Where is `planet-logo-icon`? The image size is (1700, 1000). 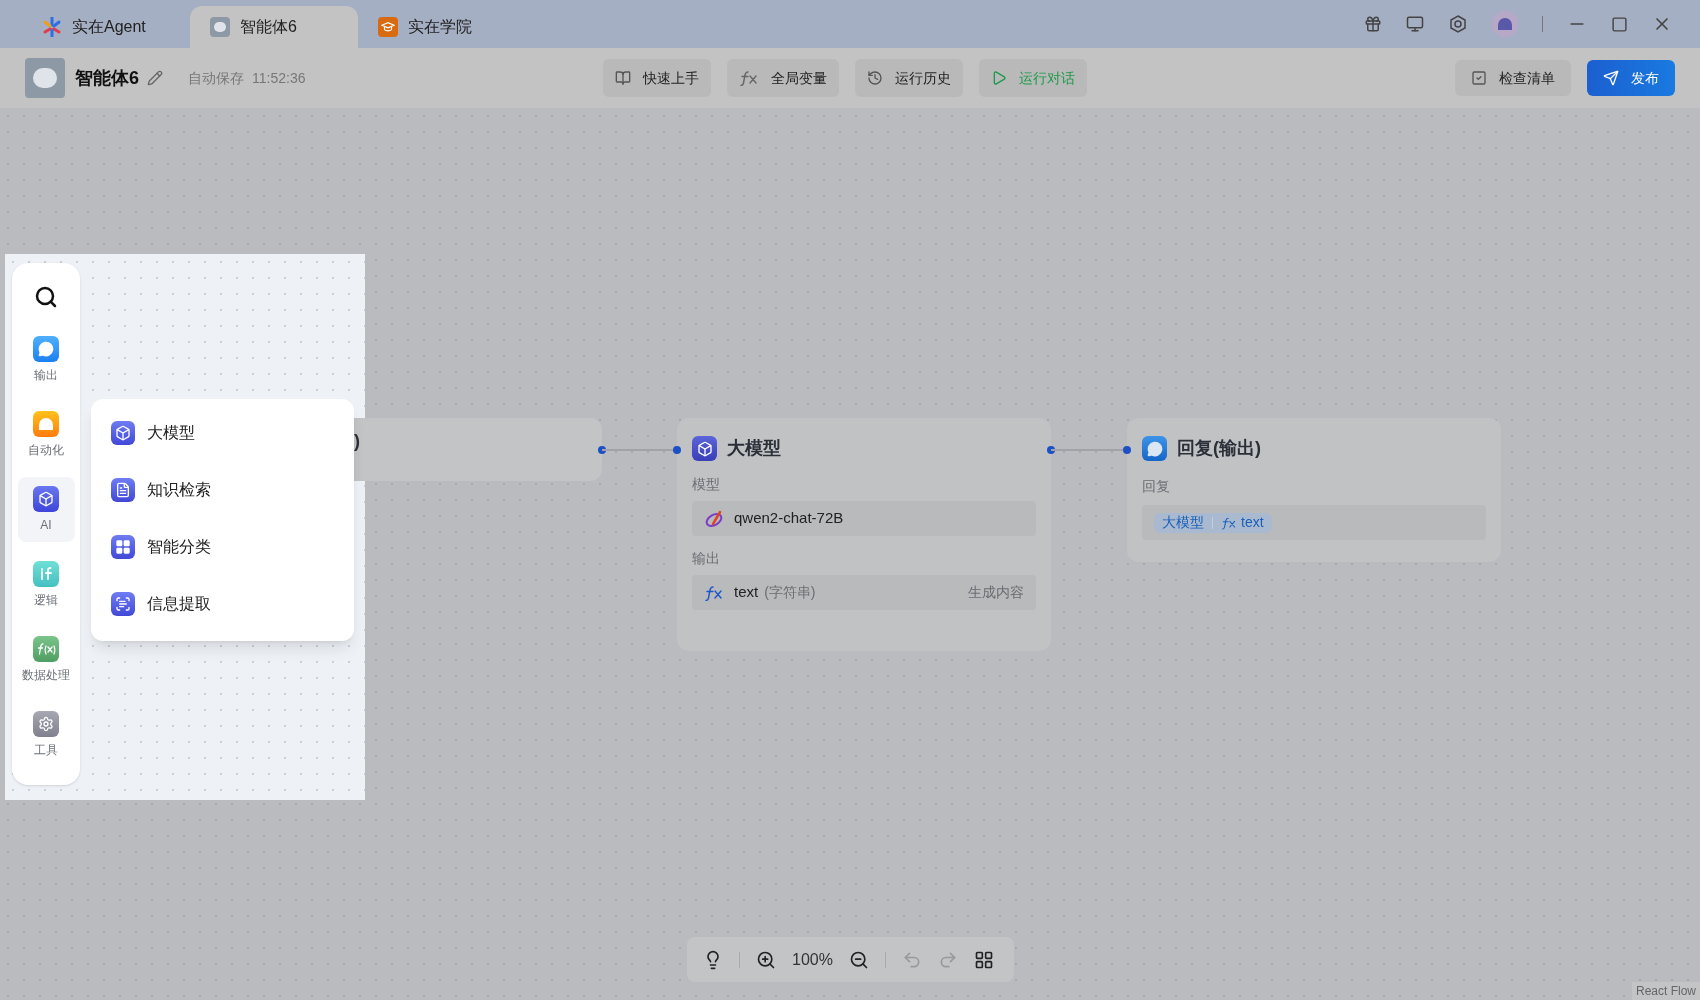
planet-logo-icon is located at coordinates (714, 518).